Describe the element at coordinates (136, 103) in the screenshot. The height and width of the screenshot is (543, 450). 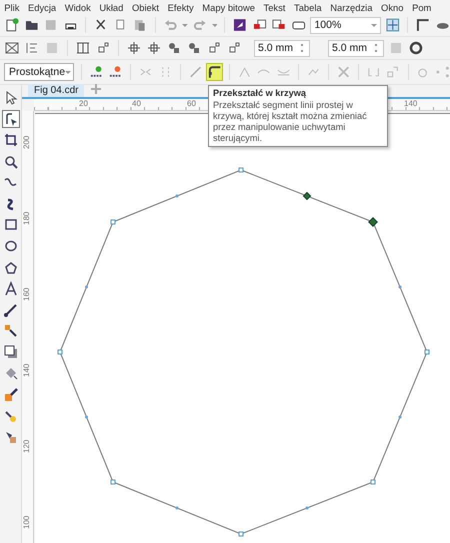
I see `ruler-label: 40` at that location.